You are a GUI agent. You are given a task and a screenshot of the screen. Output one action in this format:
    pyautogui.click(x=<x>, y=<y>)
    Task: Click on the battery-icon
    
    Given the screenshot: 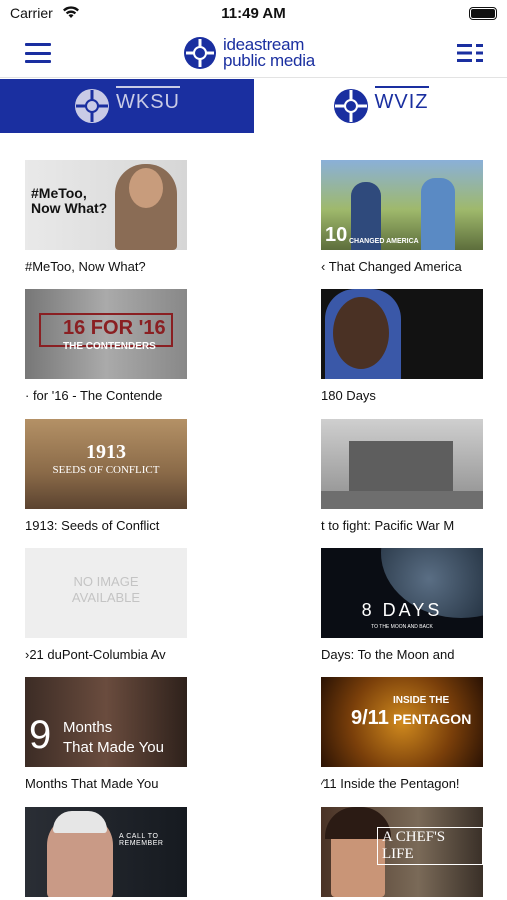 What is the action you would take?
    pyautogui.click(x=483, y=13)
    